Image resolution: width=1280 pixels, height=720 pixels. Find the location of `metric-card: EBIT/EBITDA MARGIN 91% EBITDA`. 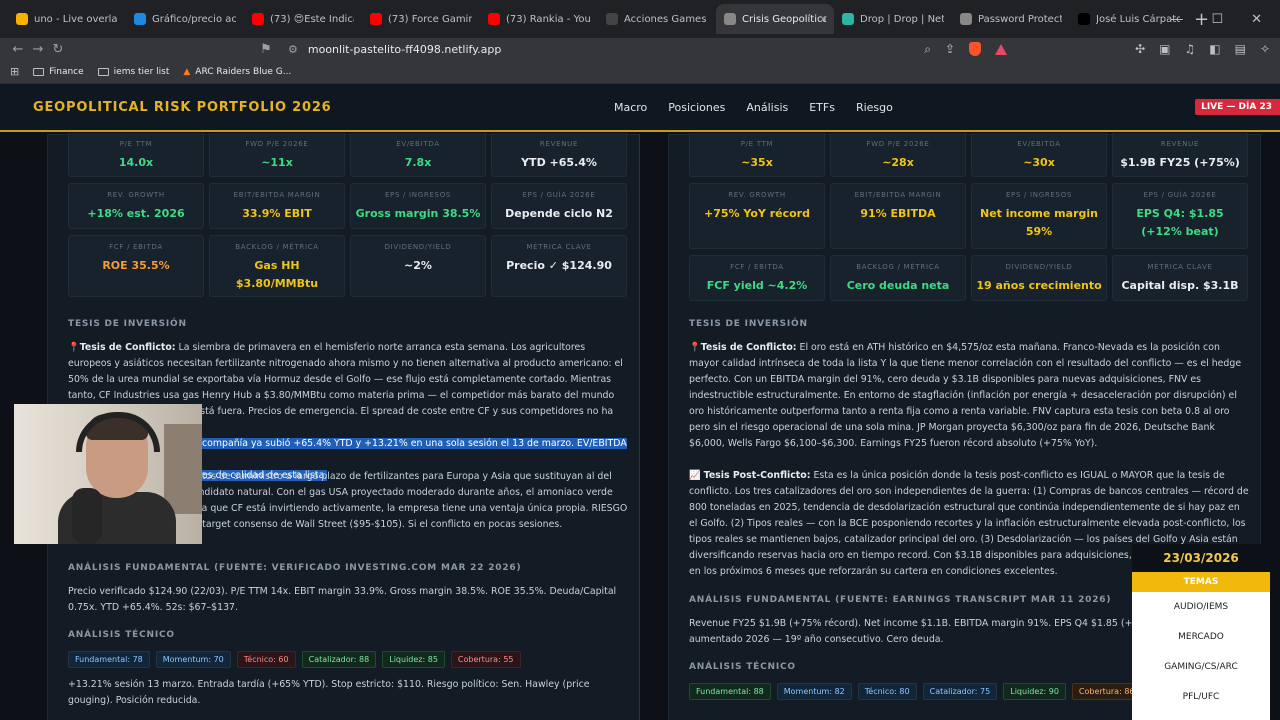

metric-card: EBIT/EBITDA MARGIN 91% EBITDA is located at coordinates (898, 216).